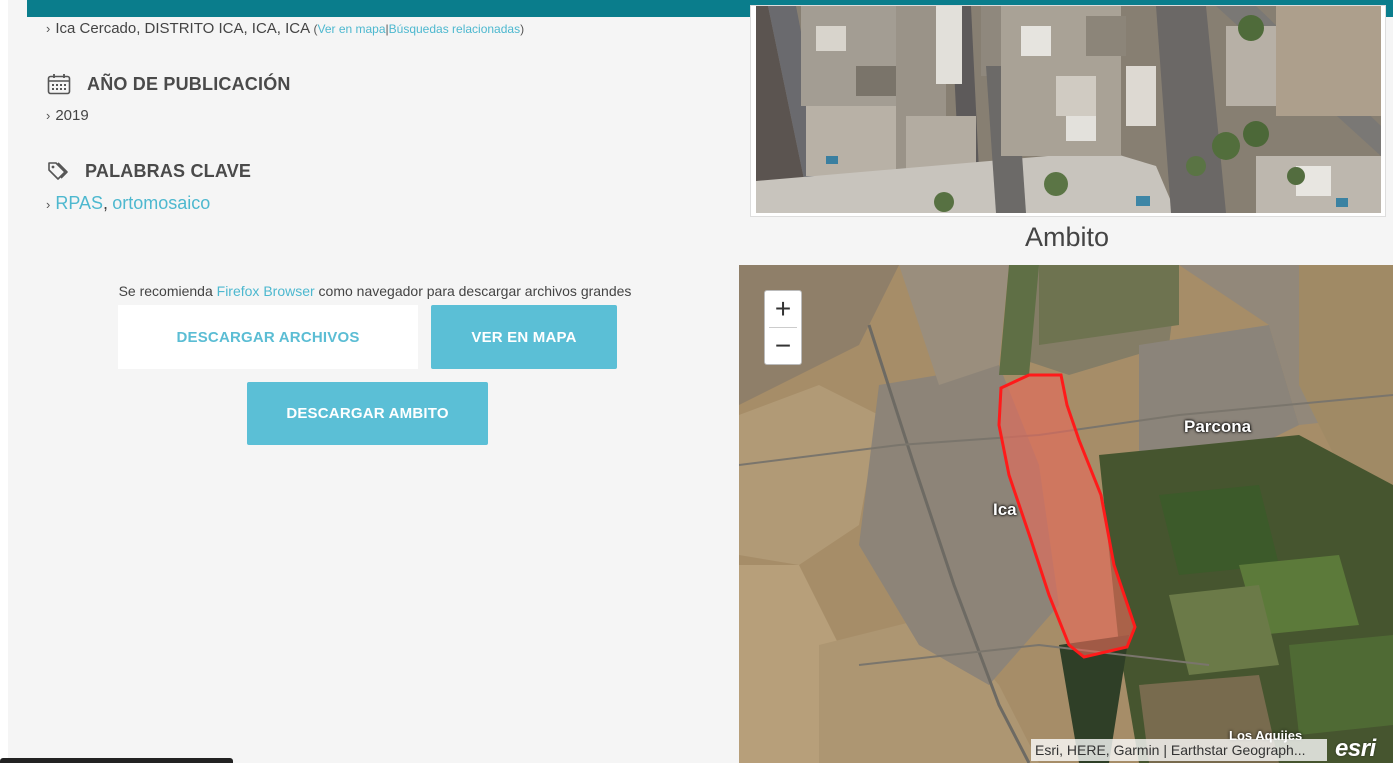  I want to click on keywords-heading-text: PALABRAS CLAVE, so click(168, 170).